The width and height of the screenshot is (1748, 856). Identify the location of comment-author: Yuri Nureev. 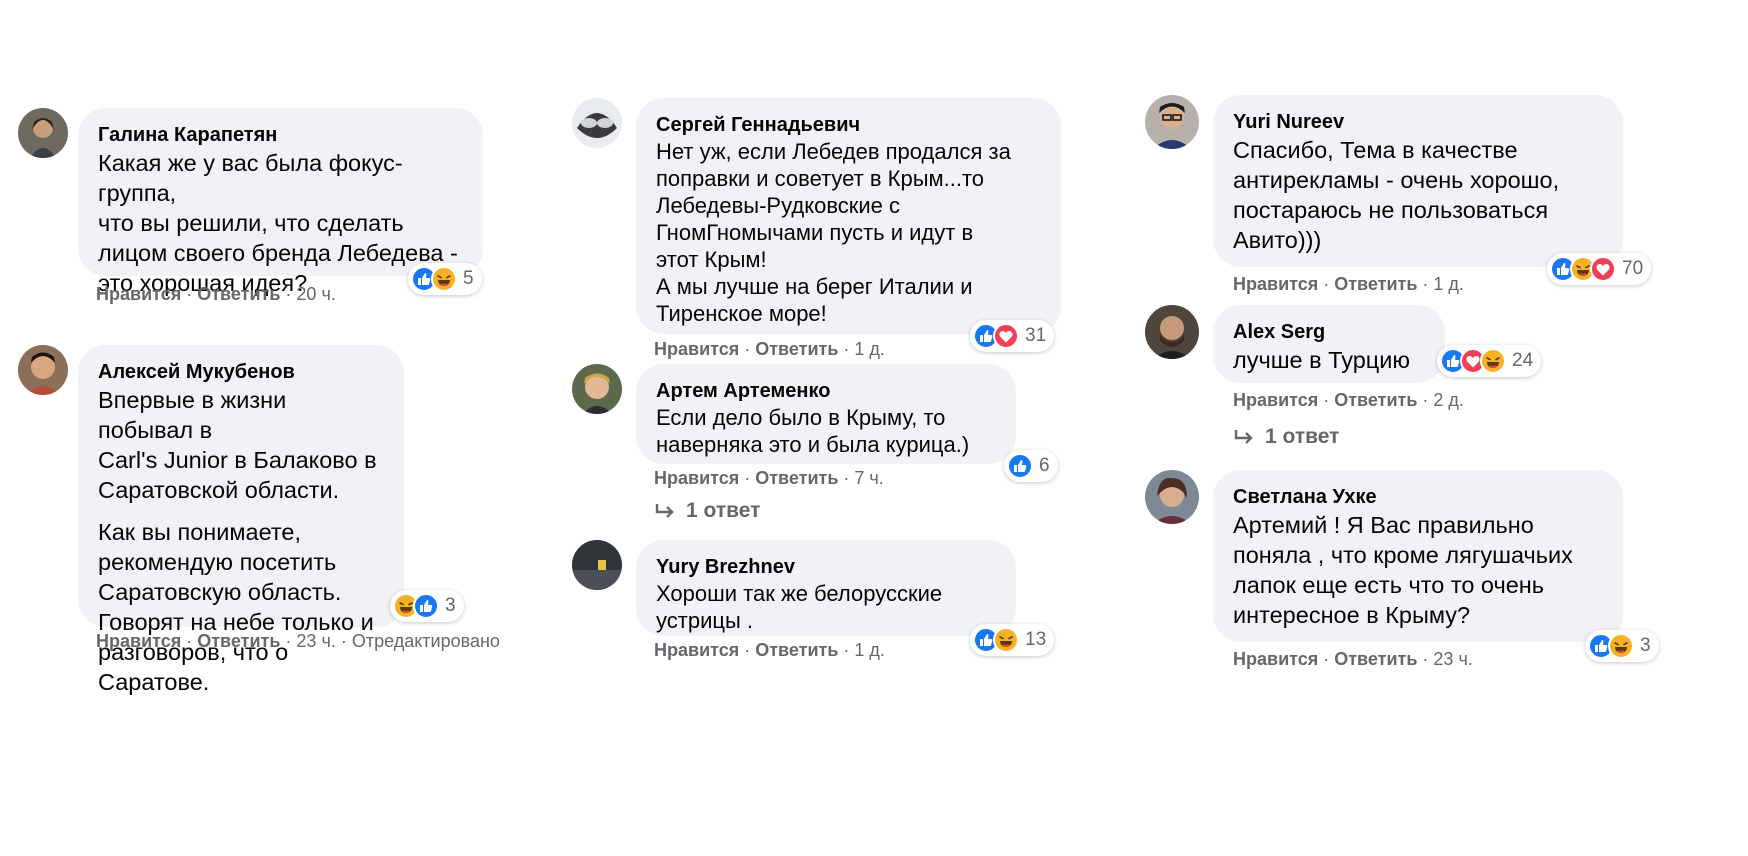
(1418, 122).